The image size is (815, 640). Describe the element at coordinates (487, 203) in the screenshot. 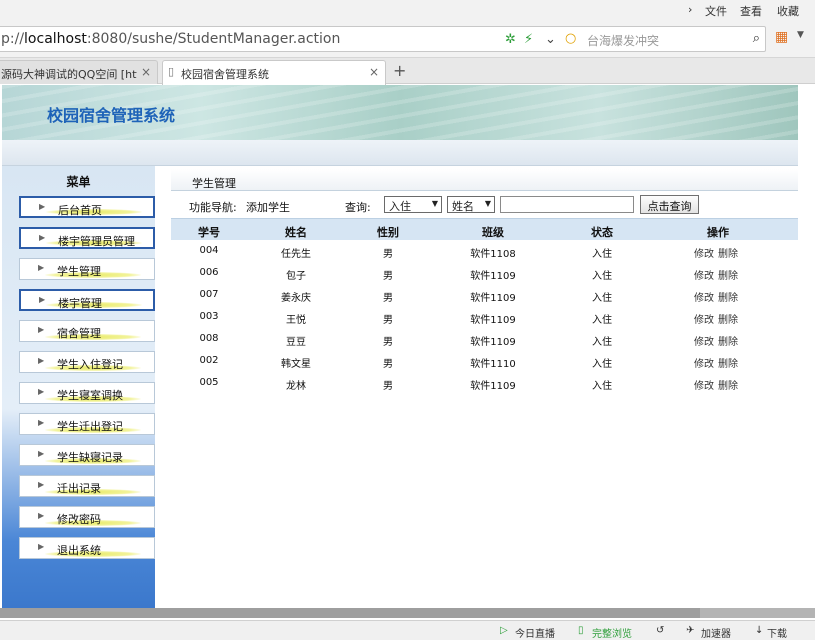

I see `dropdown-arrow-icon: ▼` at that location.